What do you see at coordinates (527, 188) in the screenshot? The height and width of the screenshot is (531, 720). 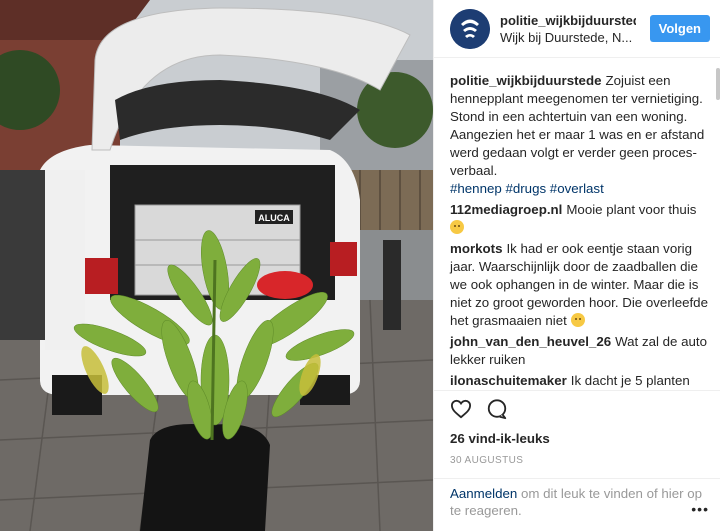 I see `caption-hashtags: #hennep #drugs #overlast` at bounding box center [527, 188].